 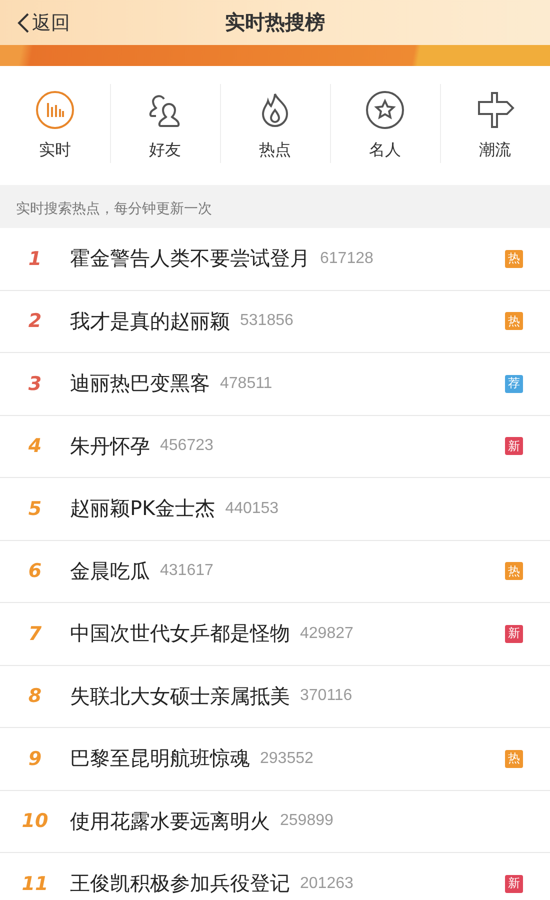 I want to click on topic-title: 赵丽颖PK金士杰, so click(x=143, y=508).